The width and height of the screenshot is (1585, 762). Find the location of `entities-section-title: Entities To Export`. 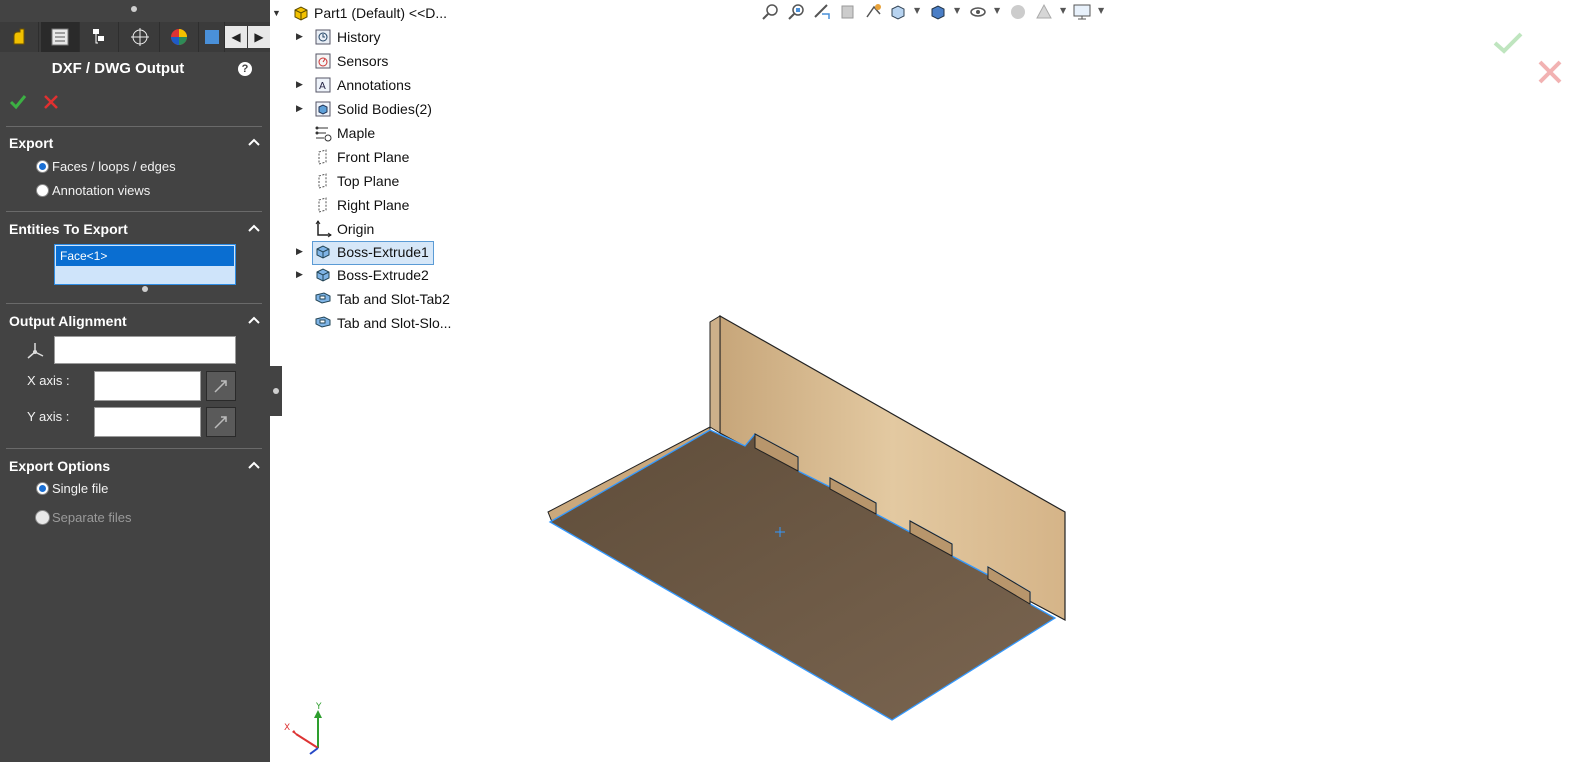

entities-section-title: Entities To Export is located at coordinates (68, 229).